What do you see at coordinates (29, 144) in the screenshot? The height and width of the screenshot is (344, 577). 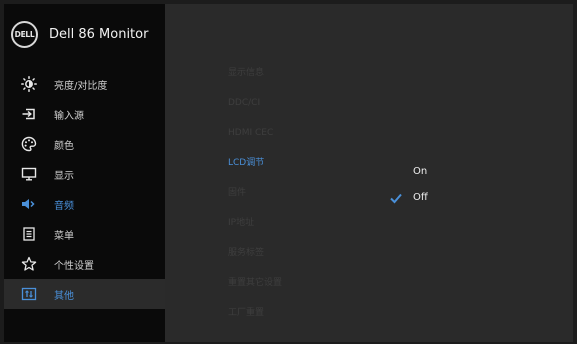 I see `palette-icon` at bounding box center [29, 144].